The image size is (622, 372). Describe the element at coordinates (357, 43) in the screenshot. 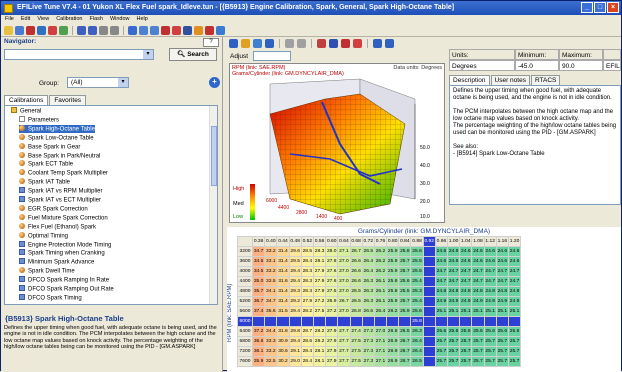

I see `import-icon` at that location.